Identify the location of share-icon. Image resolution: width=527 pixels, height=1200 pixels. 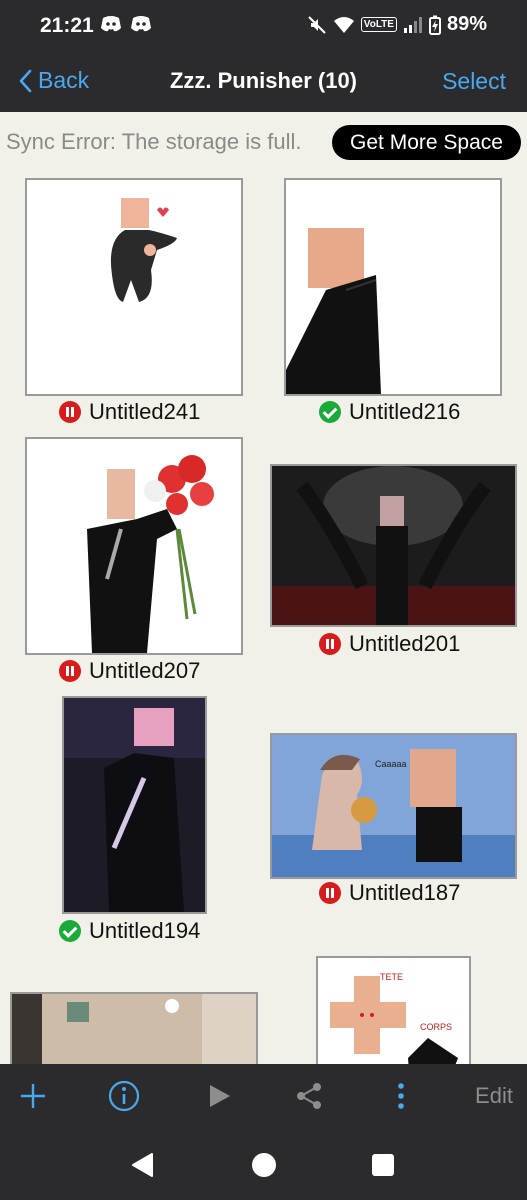
(309, 1096).